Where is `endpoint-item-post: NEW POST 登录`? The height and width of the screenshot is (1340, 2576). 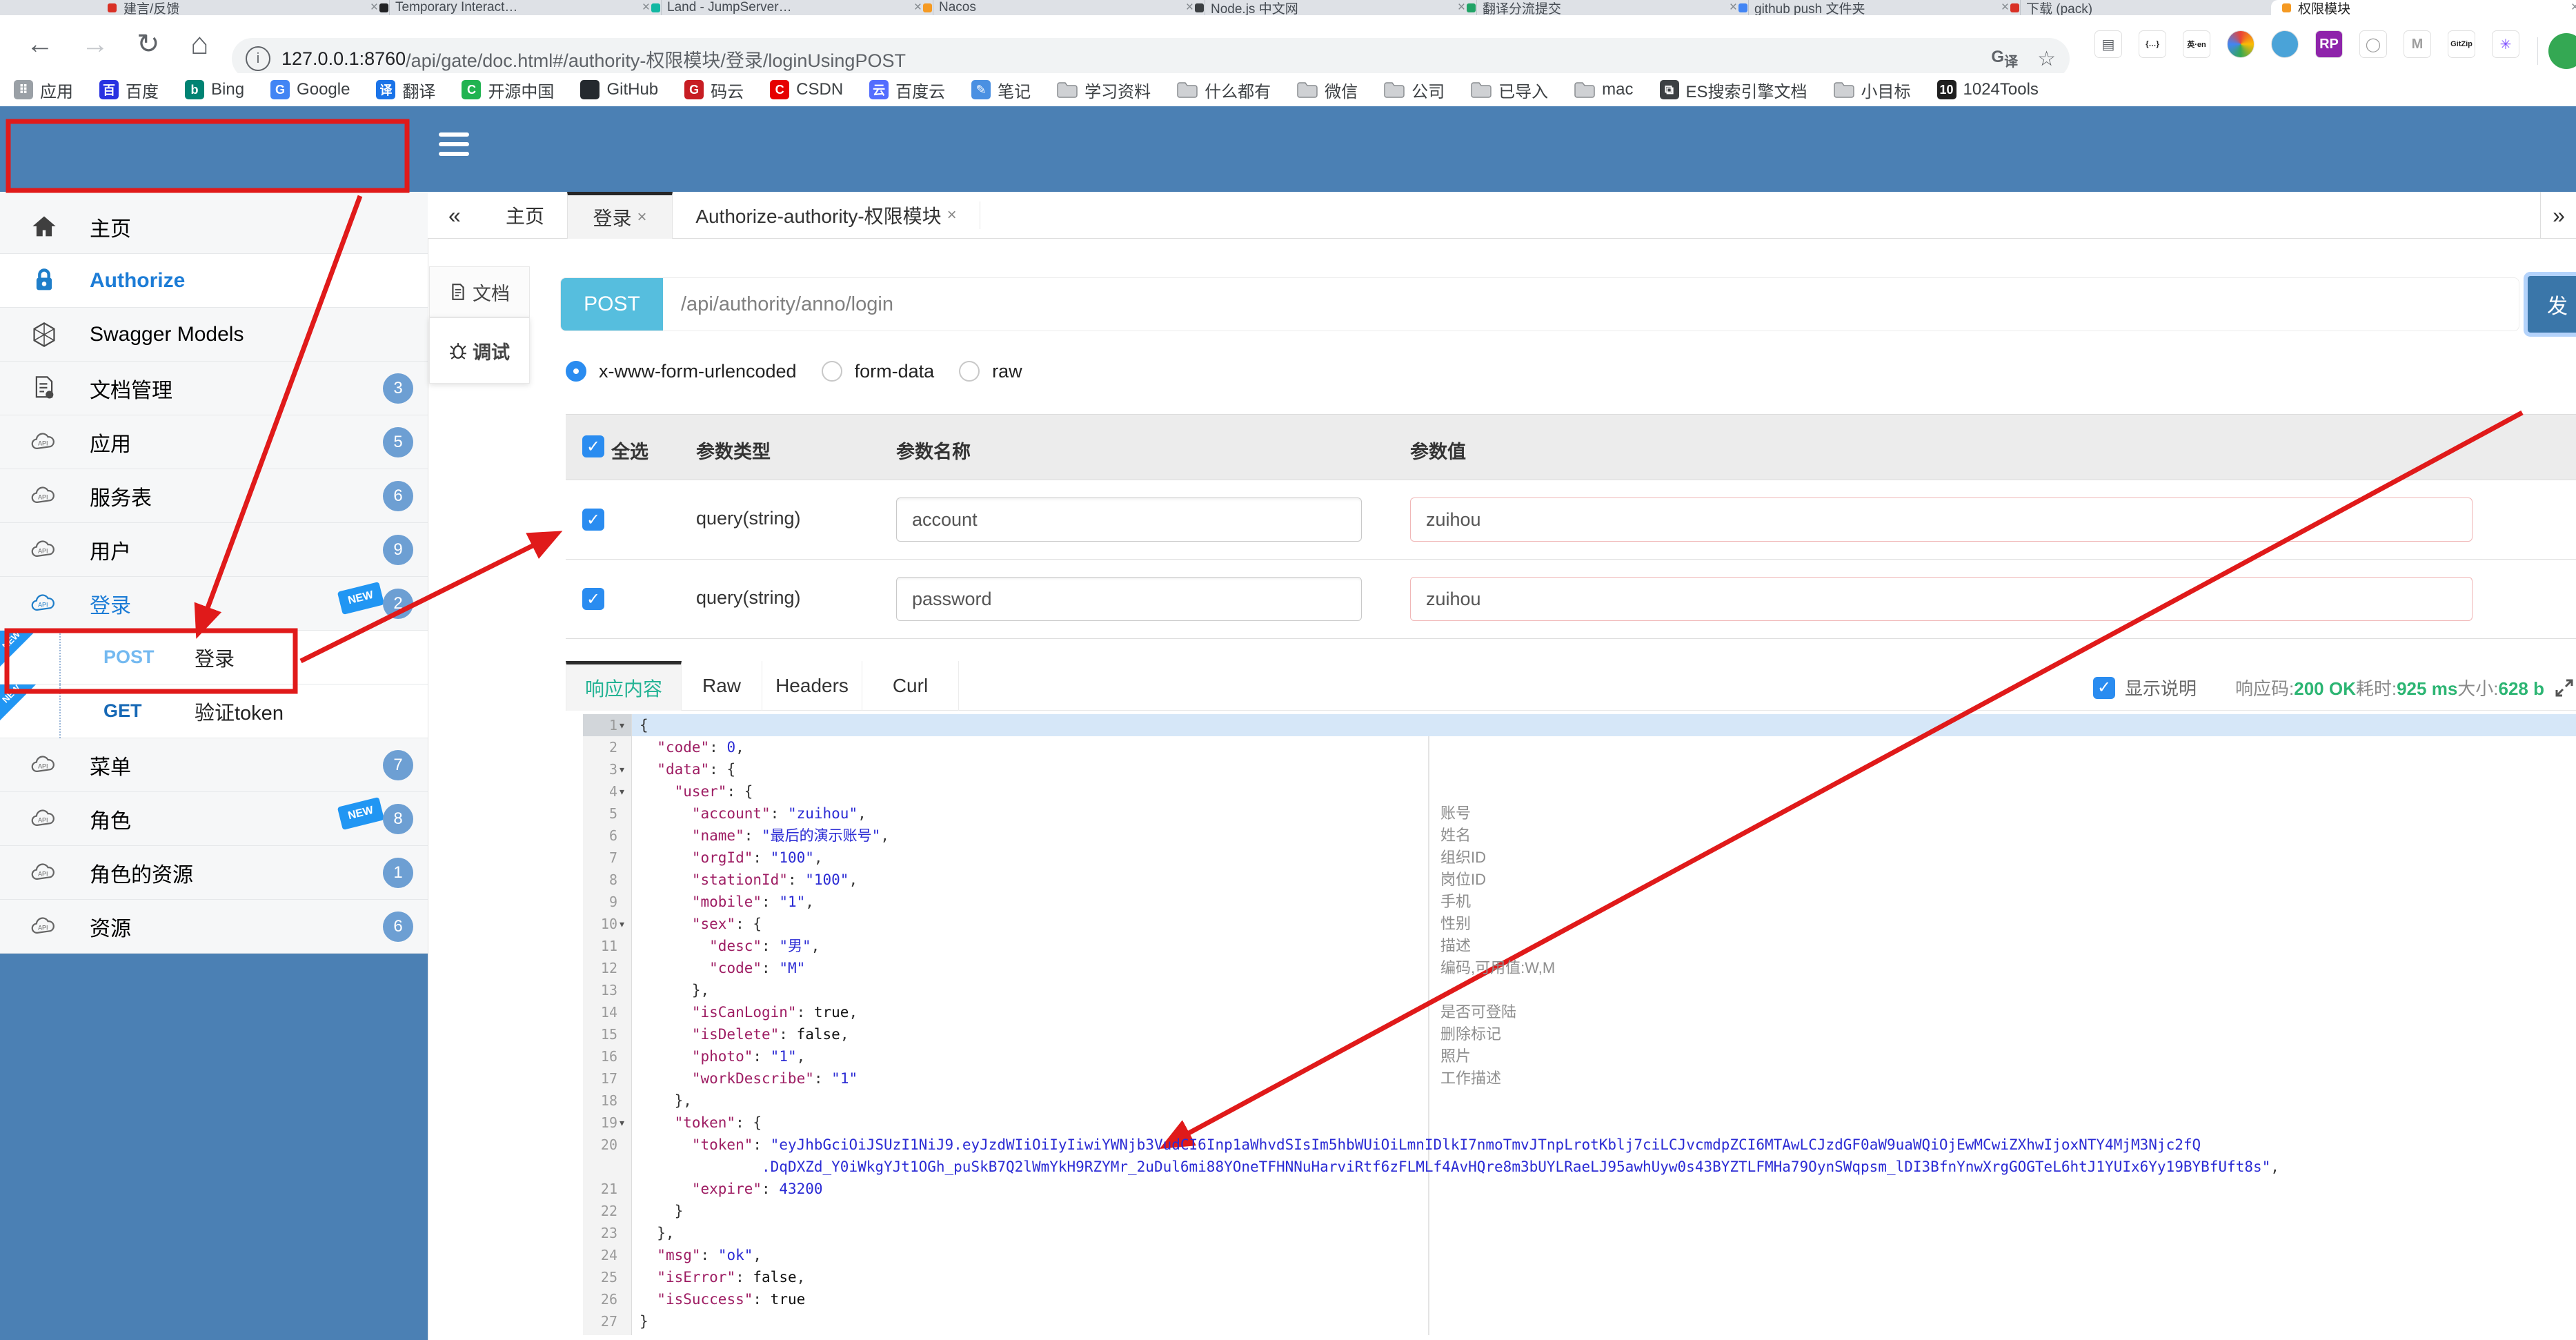
endpoint-item-post: NEW POST 登录 is located at coordinates (214, 656).